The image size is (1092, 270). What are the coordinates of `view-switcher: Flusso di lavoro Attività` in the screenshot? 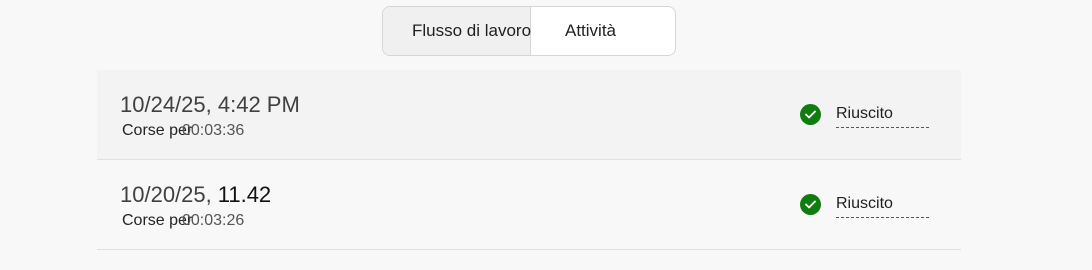 It's located at (529, 31).